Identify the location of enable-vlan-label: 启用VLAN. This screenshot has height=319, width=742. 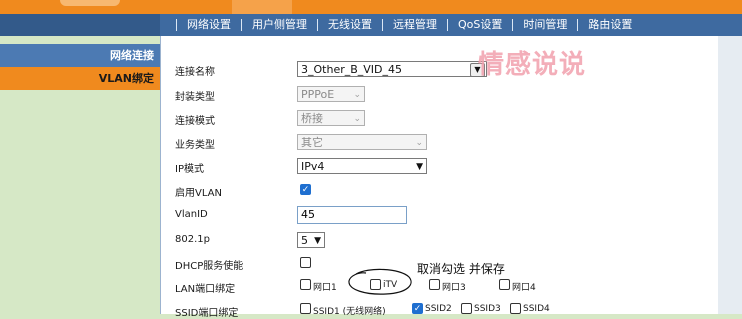
(198, 193).